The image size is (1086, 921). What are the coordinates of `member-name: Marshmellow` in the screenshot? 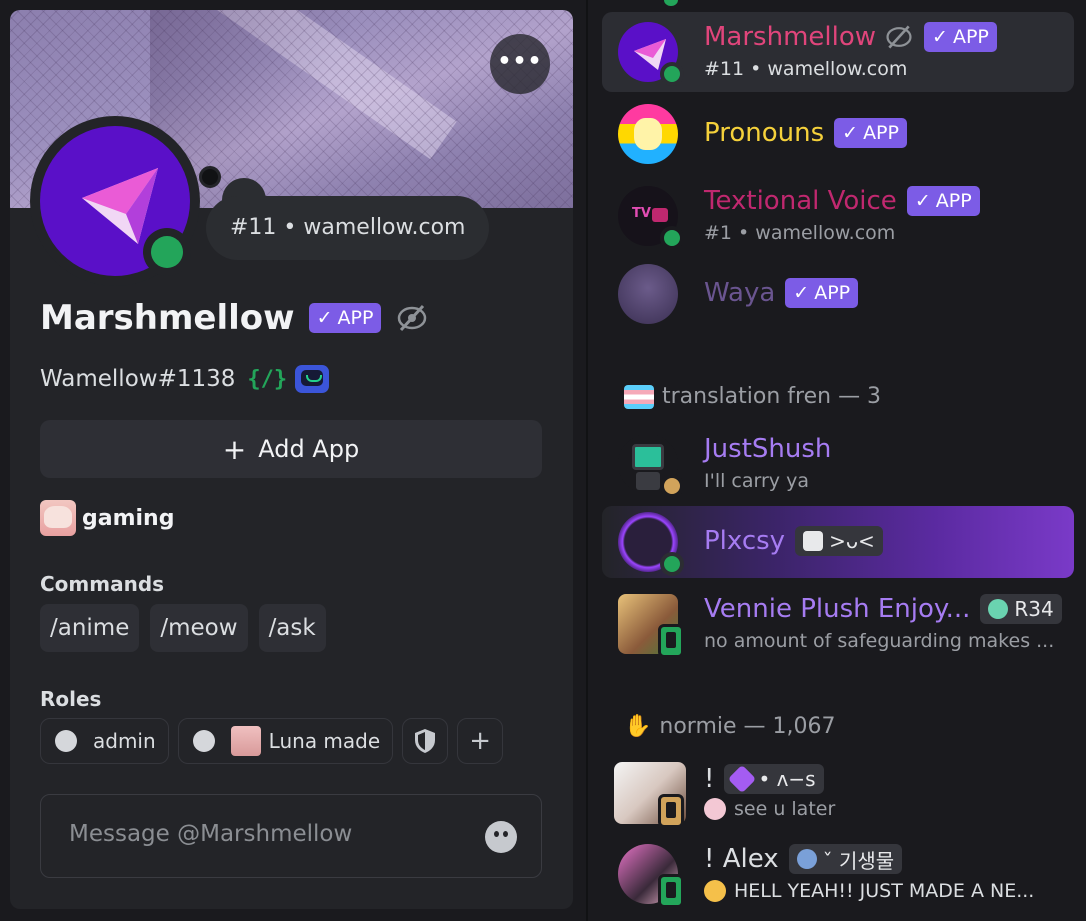 It's located at (790, 37).